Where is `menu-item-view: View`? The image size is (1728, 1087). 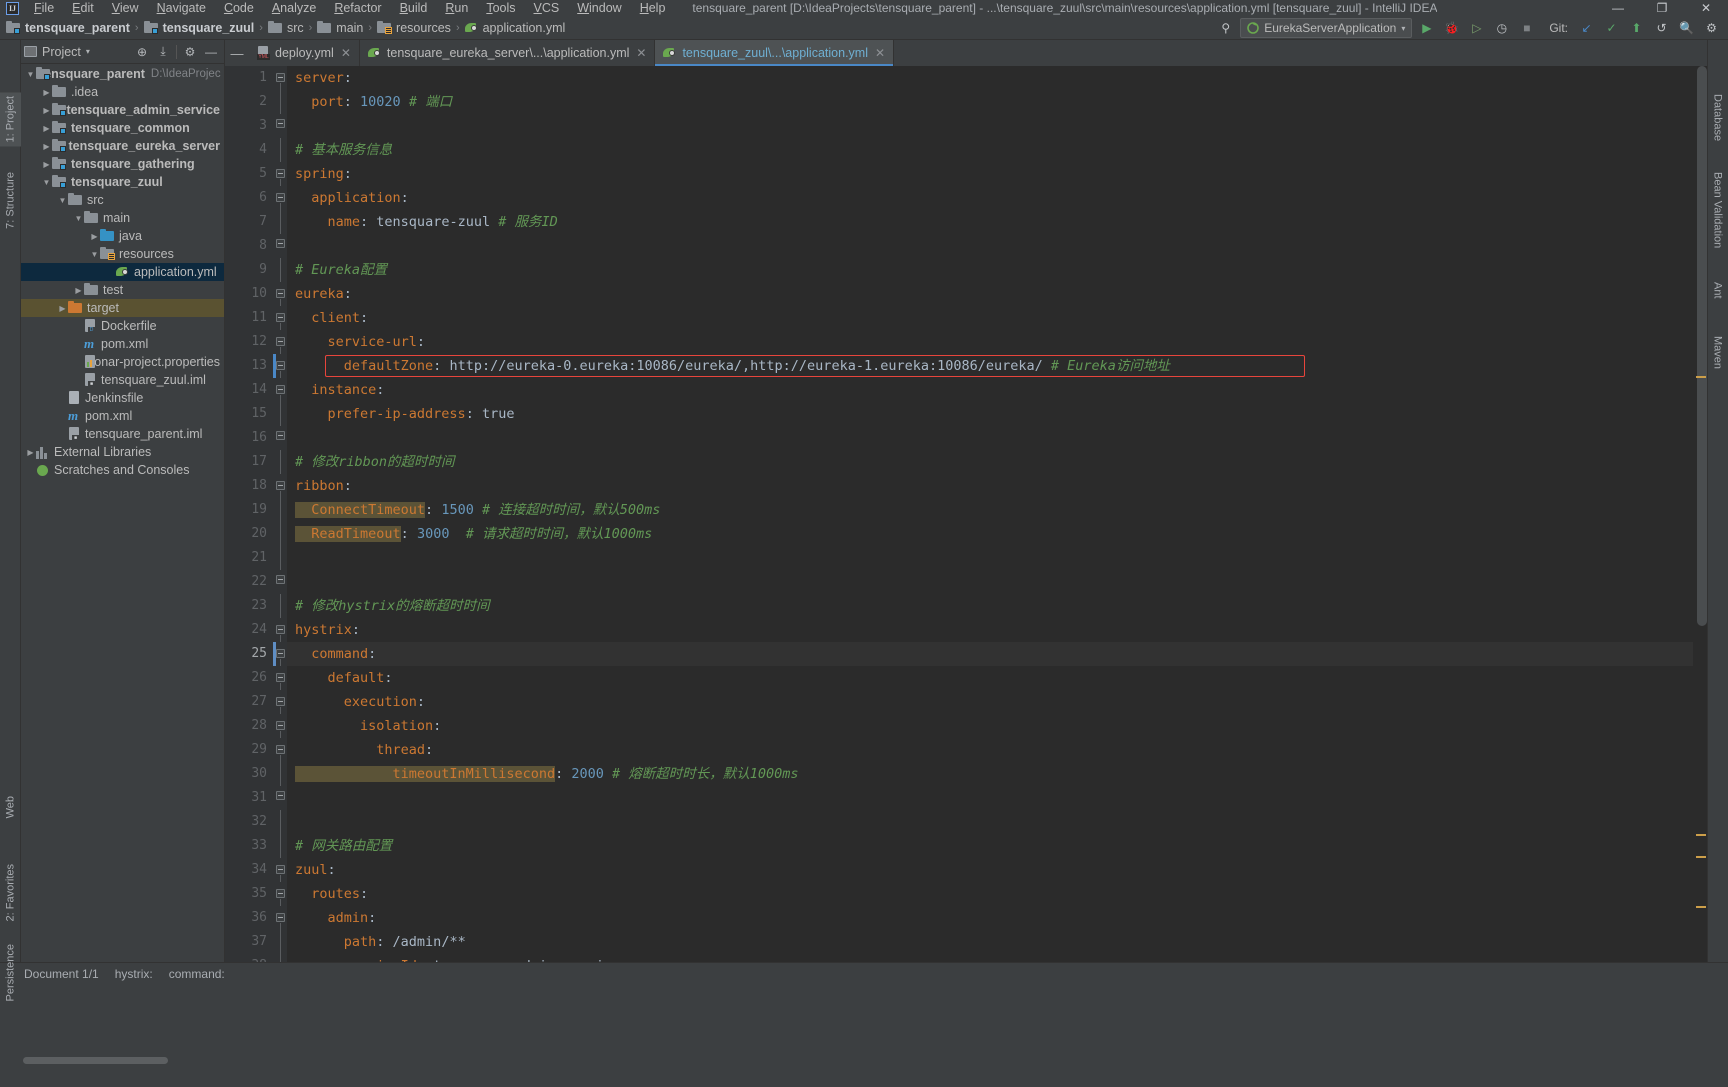
menu-item-view: View is located at coordinates (125, 8).